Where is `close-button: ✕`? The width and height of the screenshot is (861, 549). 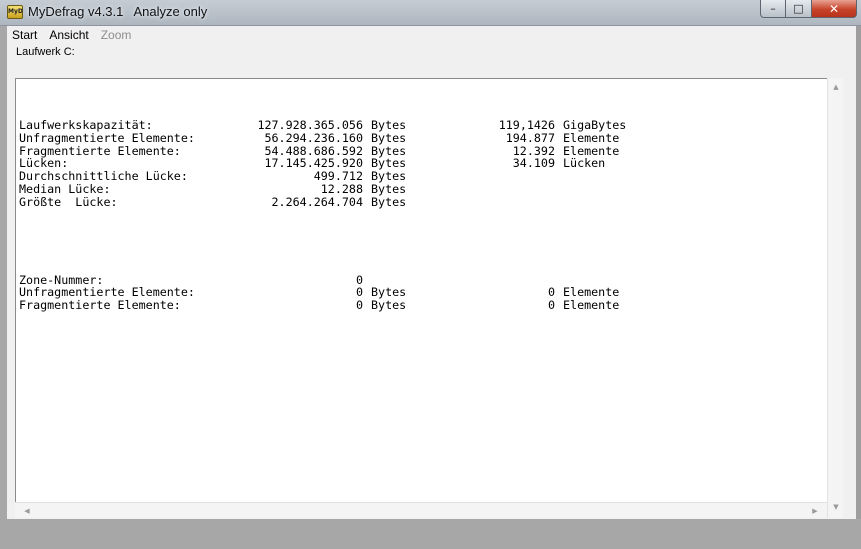
close-button: ✕ is located at coordinates (834, 9).